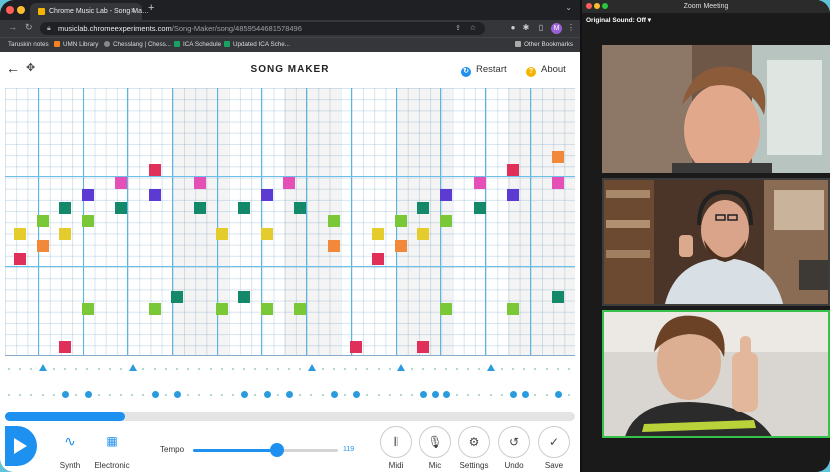 Image resolution: width=830 pixels, height=472 pixels. Describe the element at coordinates (513, 28) in the screenshot. I see `extension-icon: ●` at that location.